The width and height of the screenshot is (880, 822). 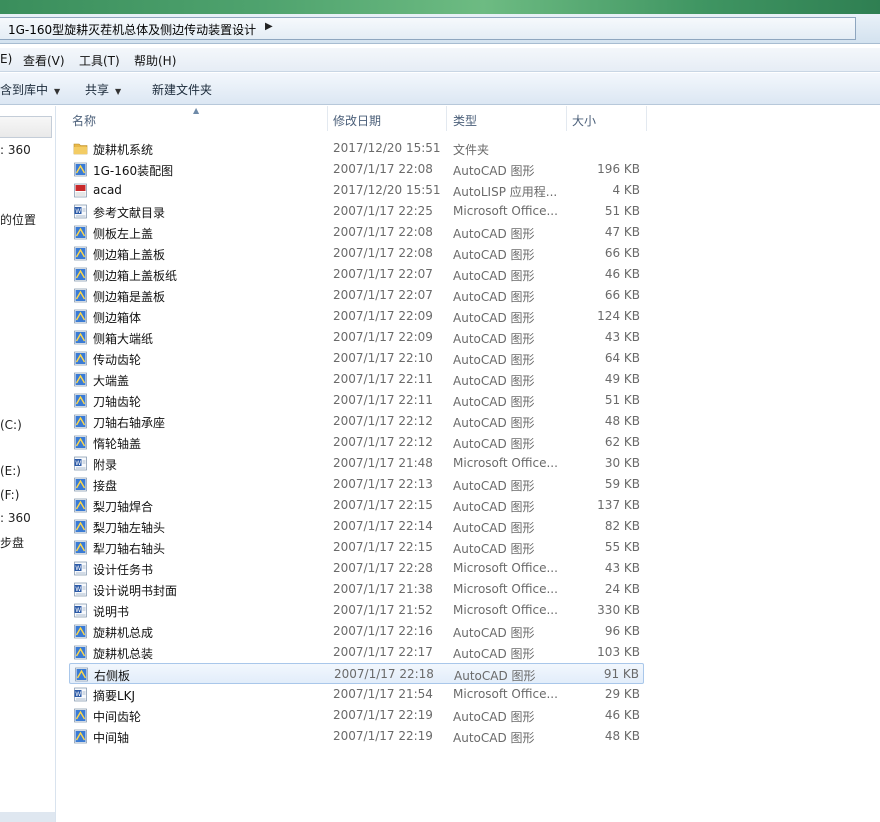 I want to click on file-name: 刀轴右轴承座, so click(x=129, y=423).